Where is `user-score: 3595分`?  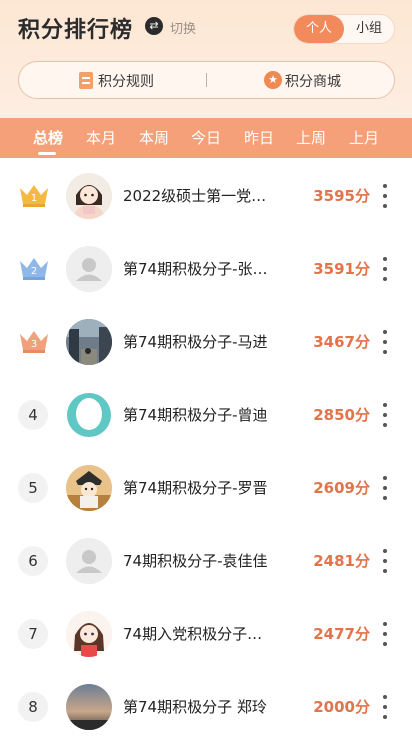 user-score: 3595分 is located at coordinates (341, 196).